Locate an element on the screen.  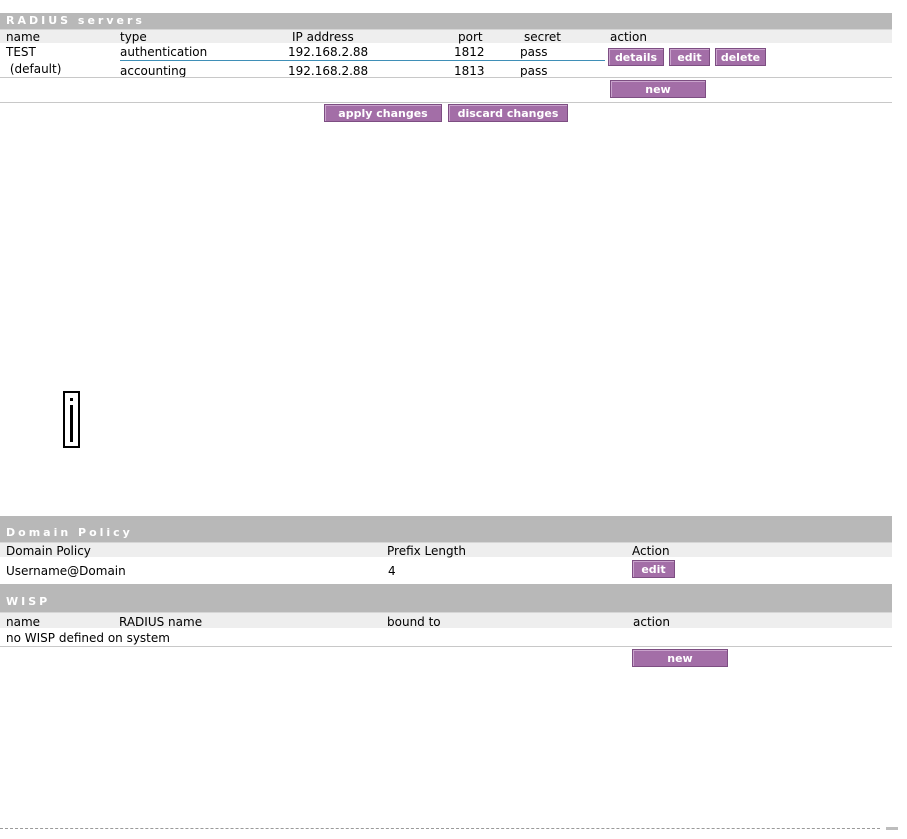
wisp-empty-message: no WISP defined on system is located at coordinates (88, 638).